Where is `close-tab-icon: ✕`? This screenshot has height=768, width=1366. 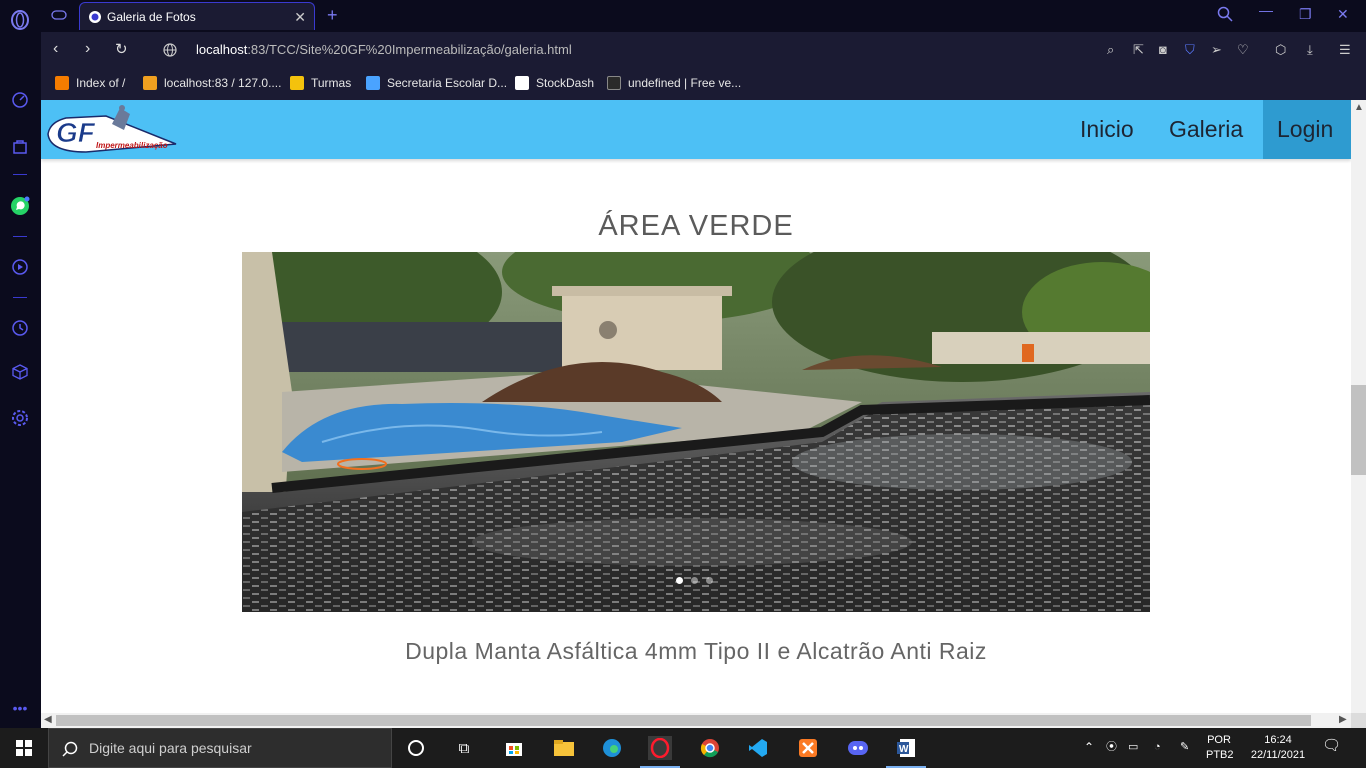 close-tab-icon: ✕ is located at coordinates (300, 17).